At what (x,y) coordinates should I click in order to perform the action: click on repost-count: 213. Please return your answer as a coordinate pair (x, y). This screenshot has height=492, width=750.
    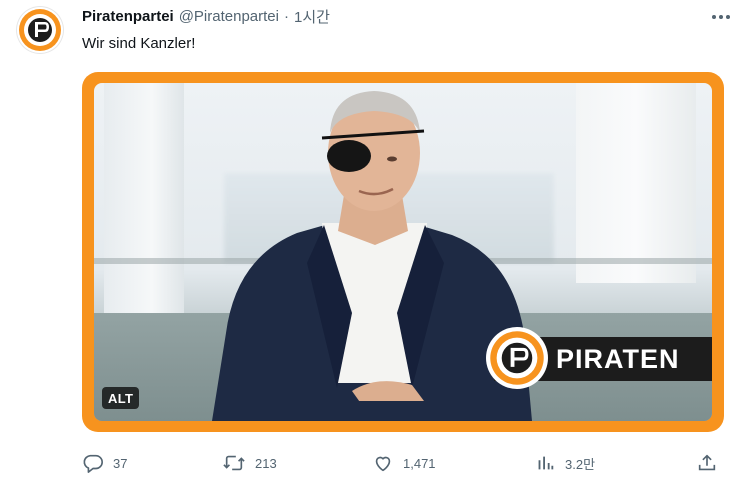
    Looking at the image, I should click on (266, 463).